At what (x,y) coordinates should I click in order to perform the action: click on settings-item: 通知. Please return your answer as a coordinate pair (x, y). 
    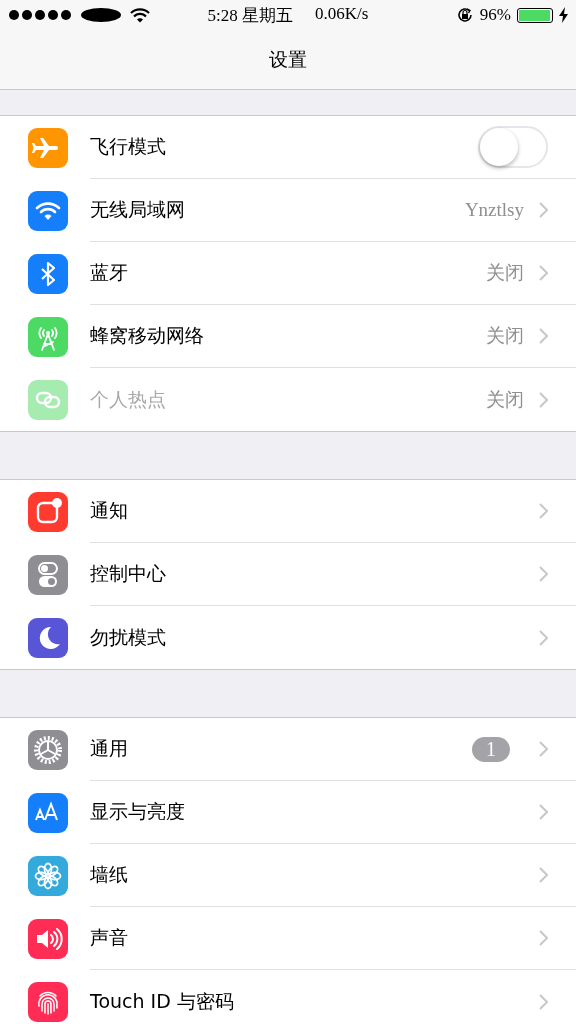
    Looking at the image, I should click on (314, 511).